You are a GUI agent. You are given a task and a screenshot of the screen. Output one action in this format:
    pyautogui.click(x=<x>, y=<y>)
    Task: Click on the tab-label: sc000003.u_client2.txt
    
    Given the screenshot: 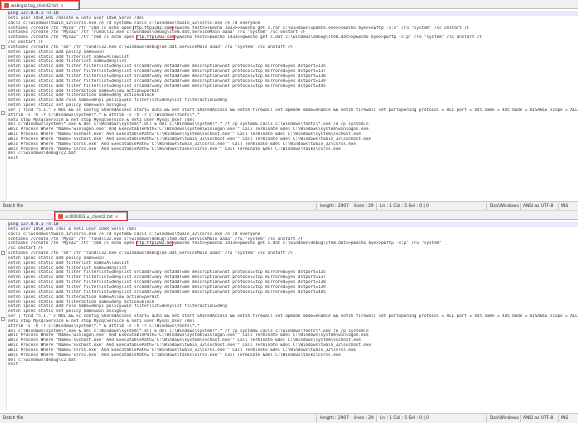 What is the action you would take?
    pyautogui.click(x=89, y=216)
    